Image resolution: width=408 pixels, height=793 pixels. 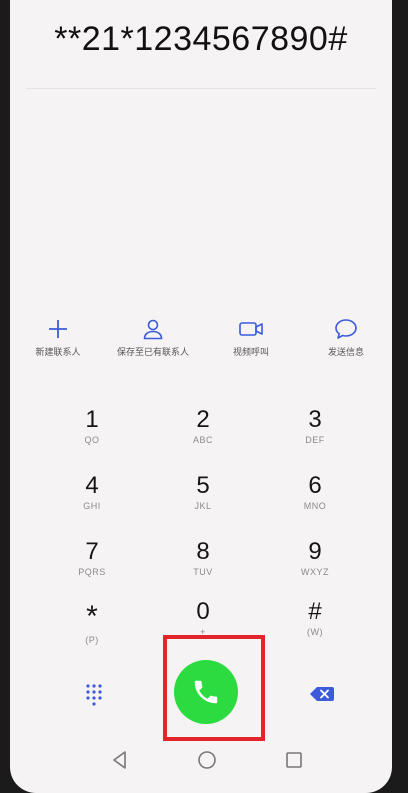 What do you see at coordinates (203, 611) in the screenshot?
I see `key-digit: 0` at bounding box center [203, 611].